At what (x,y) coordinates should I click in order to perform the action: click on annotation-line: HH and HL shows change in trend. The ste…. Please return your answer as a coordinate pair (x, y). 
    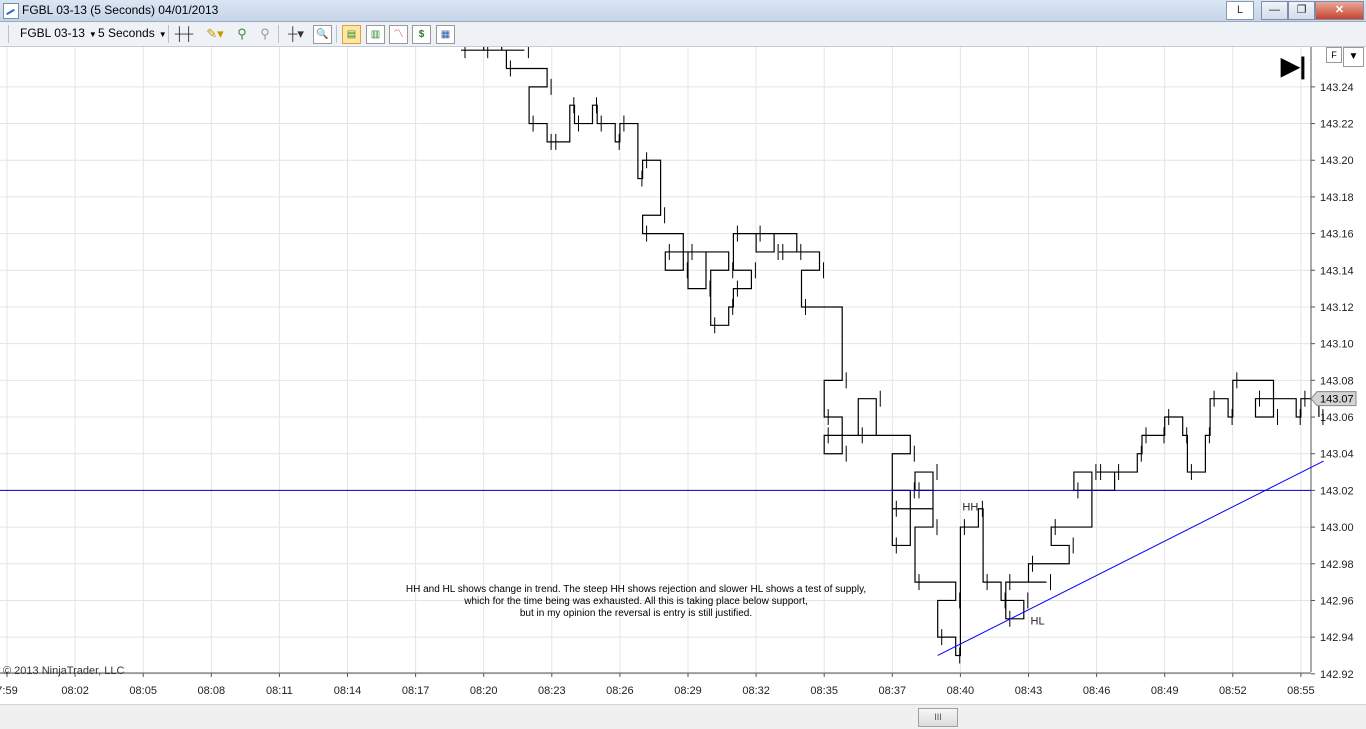
    Looking at the image, I should click on (636, 589).